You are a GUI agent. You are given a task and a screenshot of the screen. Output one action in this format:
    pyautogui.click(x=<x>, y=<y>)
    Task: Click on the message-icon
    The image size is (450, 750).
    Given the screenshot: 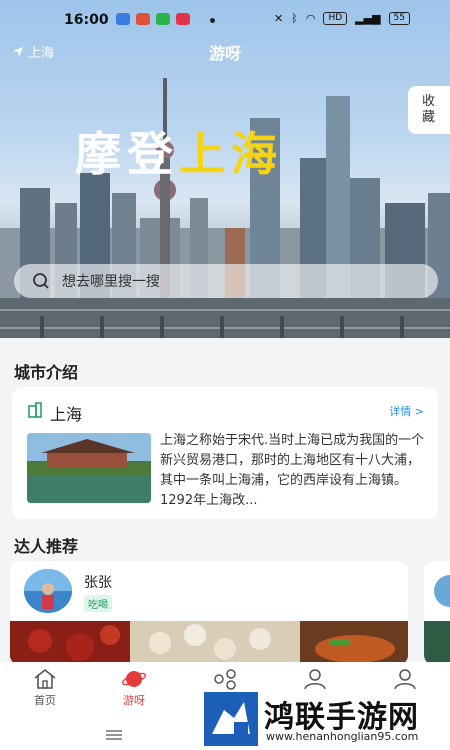 What is the action you would take?
    pyautogui.click(x=163, y=19)
    